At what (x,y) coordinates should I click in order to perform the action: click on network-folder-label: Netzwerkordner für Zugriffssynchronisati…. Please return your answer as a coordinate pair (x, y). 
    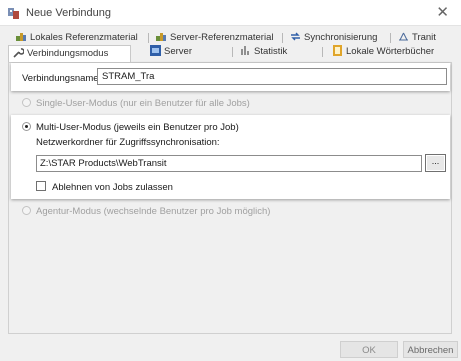
    Looking at the image, I should click on (128, 142).